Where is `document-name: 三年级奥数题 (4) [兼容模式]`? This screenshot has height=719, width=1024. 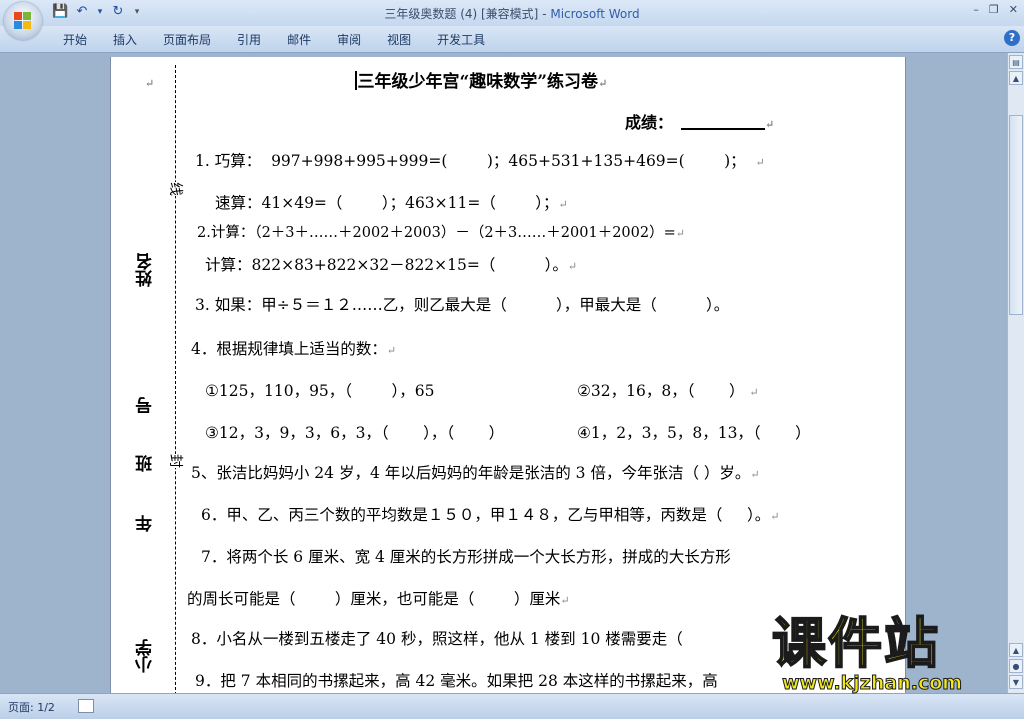 document-name: 三年级奥数题 (4) [兼容模式] is located at coordinates (461, 14).